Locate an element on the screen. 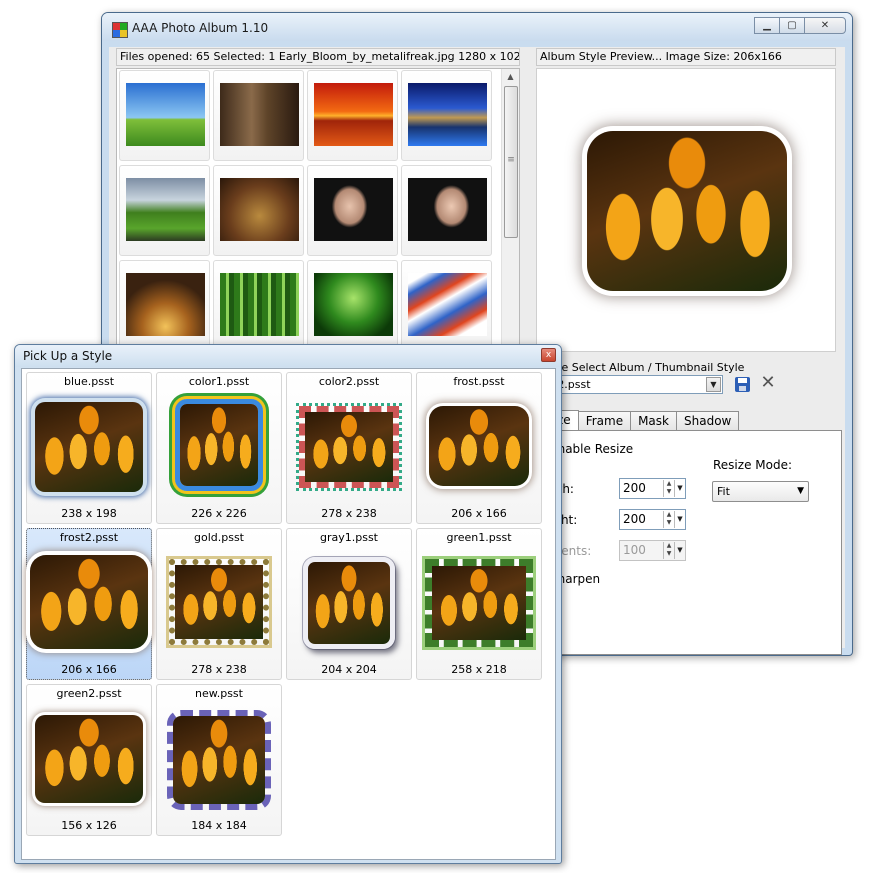 This screenshot has height=873, width=873. style-card-color1: color1.psst 226 x 226 is located at coordinates (219, 448).